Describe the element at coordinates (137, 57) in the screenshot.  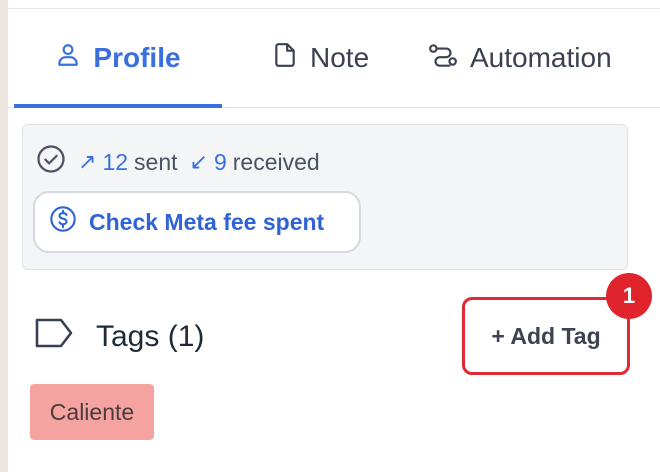
I see `tab-profile-label: Profile` at that location.